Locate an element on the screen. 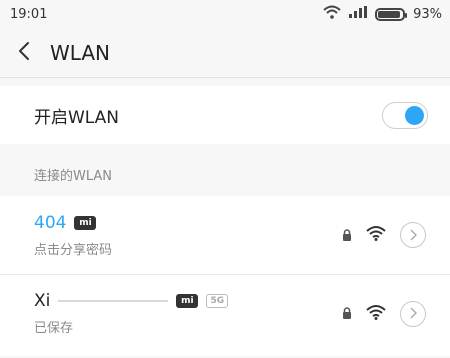 The height and width of the screenshot is (358, 450). page-header: WLAN is located at coordinates (225, 53).